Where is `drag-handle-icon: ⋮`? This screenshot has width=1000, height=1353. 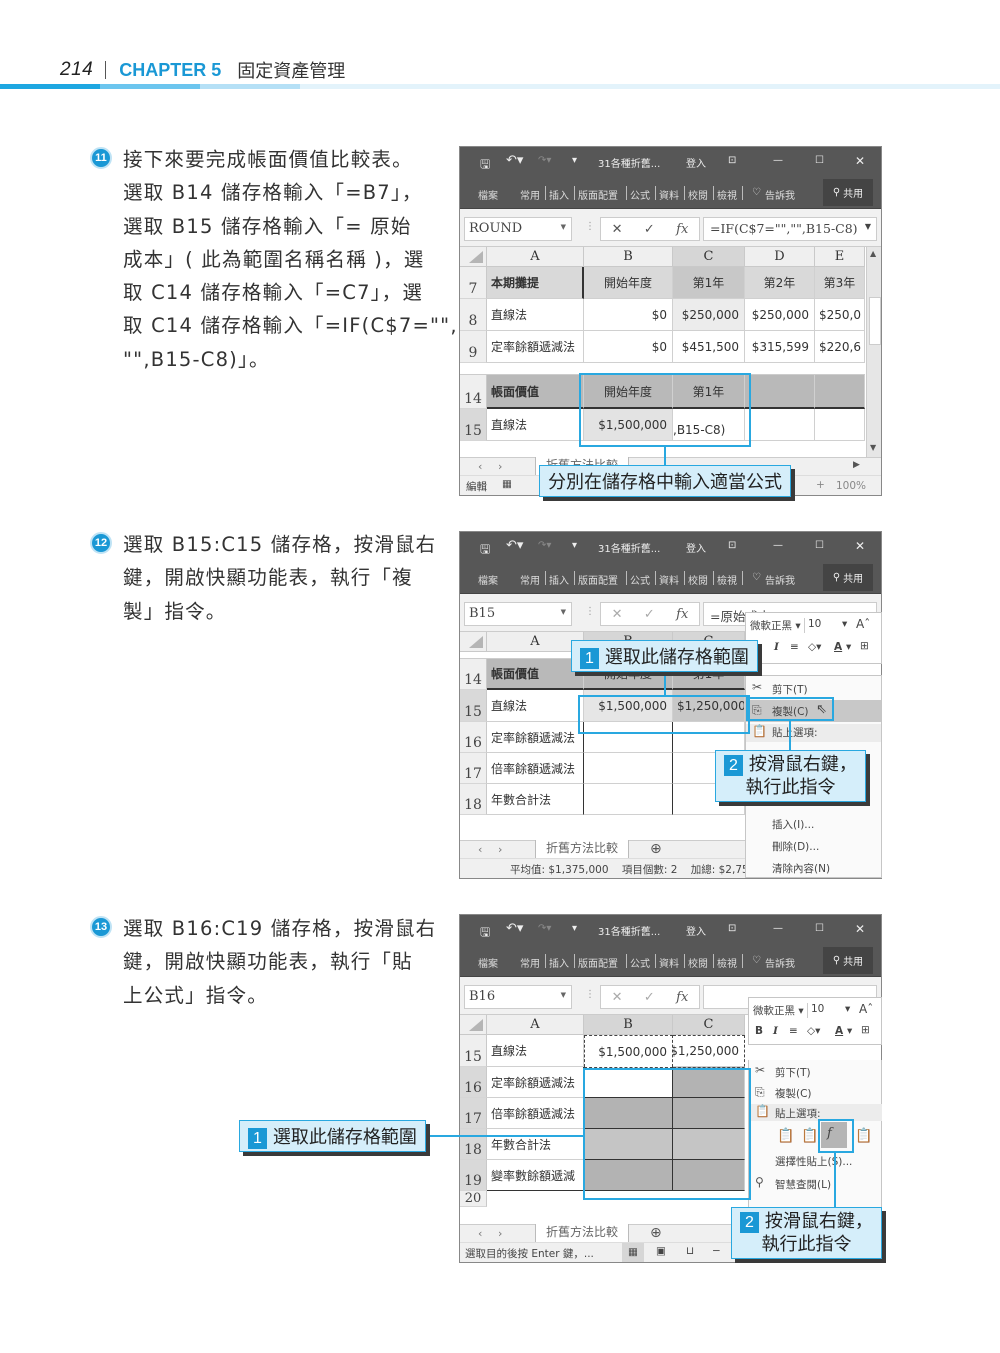 drag-handle-icon: ⋮ is located at coordinates (590, 994).